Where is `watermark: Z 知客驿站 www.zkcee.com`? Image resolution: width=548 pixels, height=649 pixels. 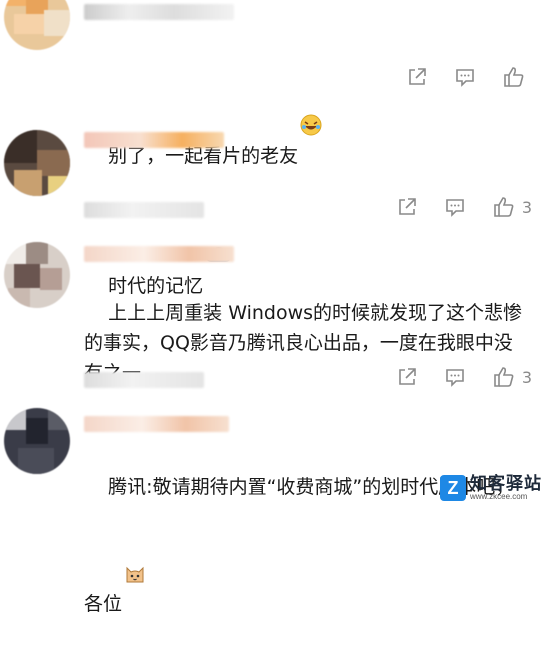 watermark: Z 知客驿站 www.zkcee.com is located at coordinates (491, 488).